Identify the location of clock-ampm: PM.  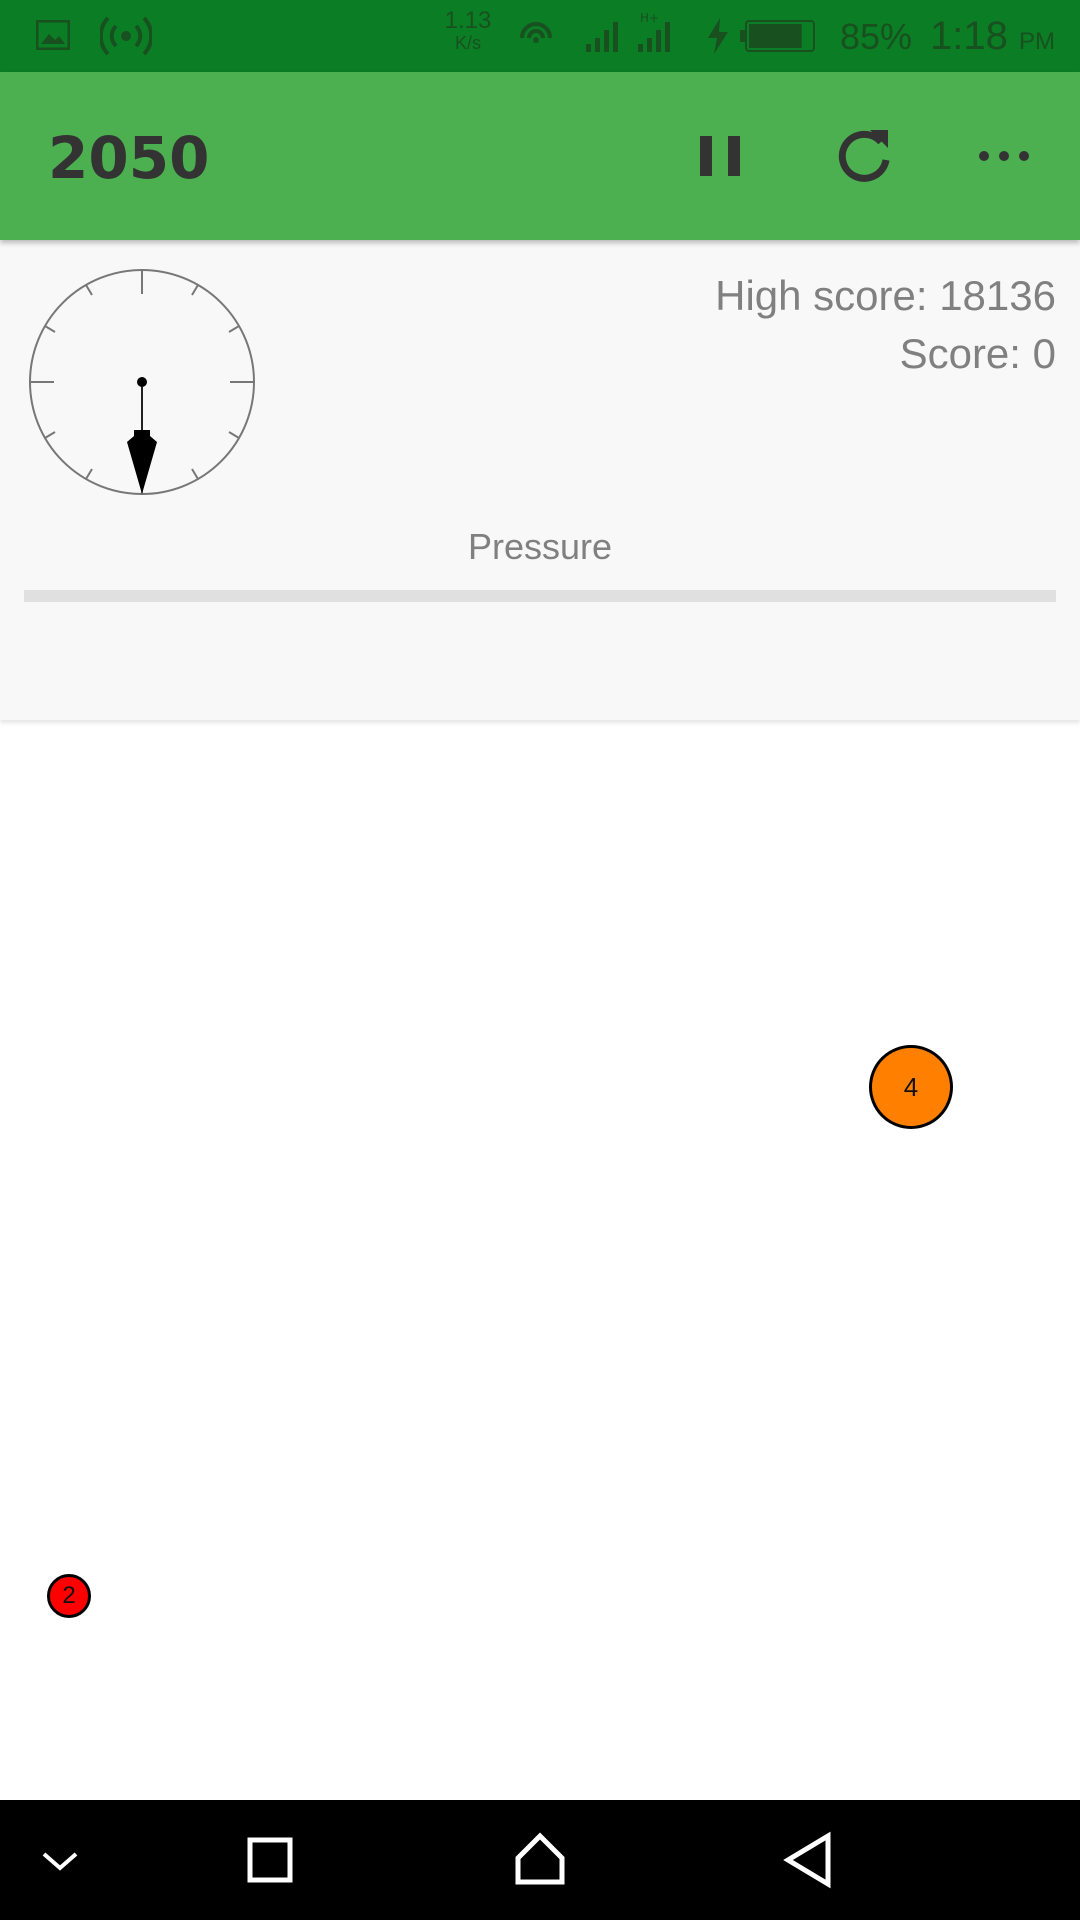
(1036, 41).